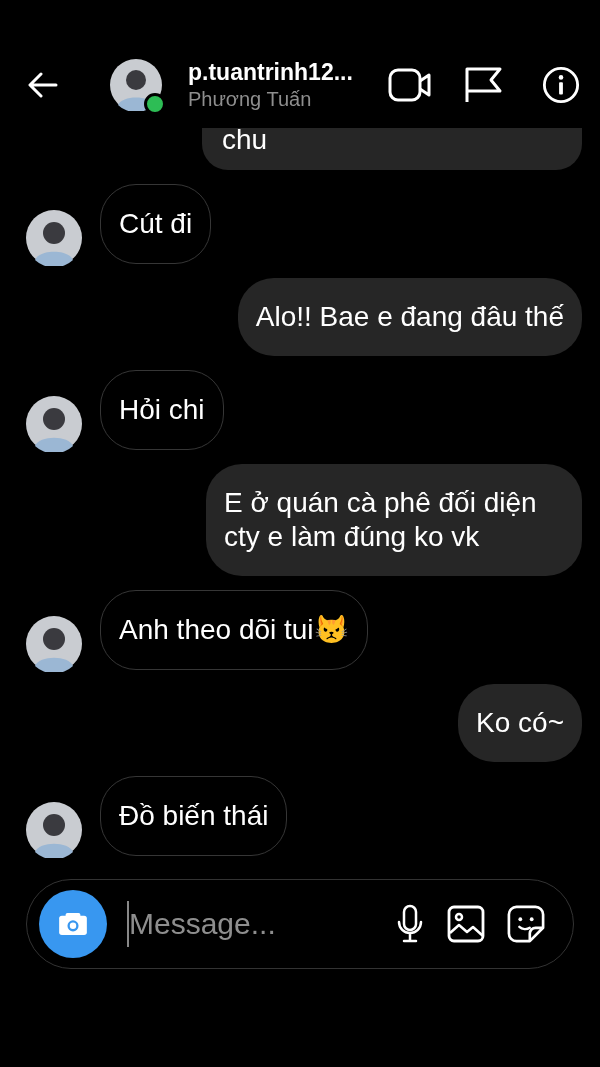 The height and width of the screenshot is (1067, 600). Describe the element at coordinates (409, 317) in the screenshot. I see `message-bubble: Alo!! Bae e đang đâu thế` at that location.